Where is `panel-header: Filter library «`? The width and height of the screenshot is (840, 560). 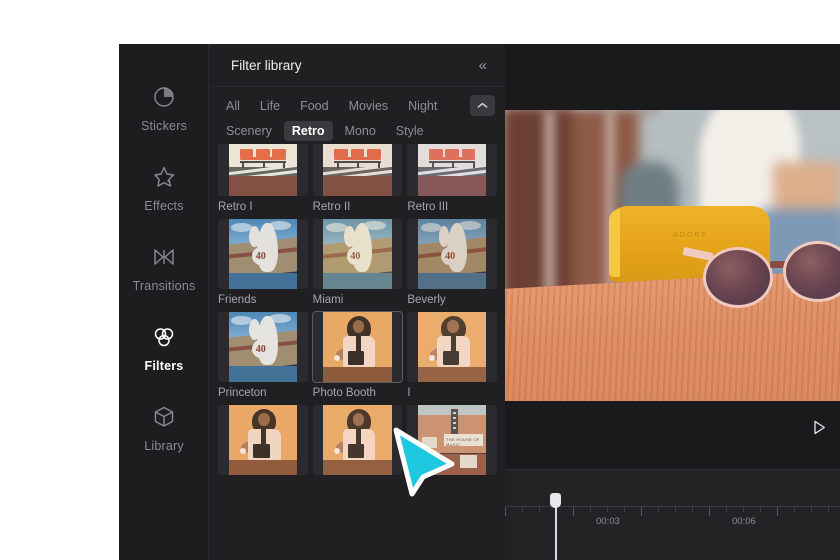
panel-header: Filter library « is located at coordinates (357, 65).